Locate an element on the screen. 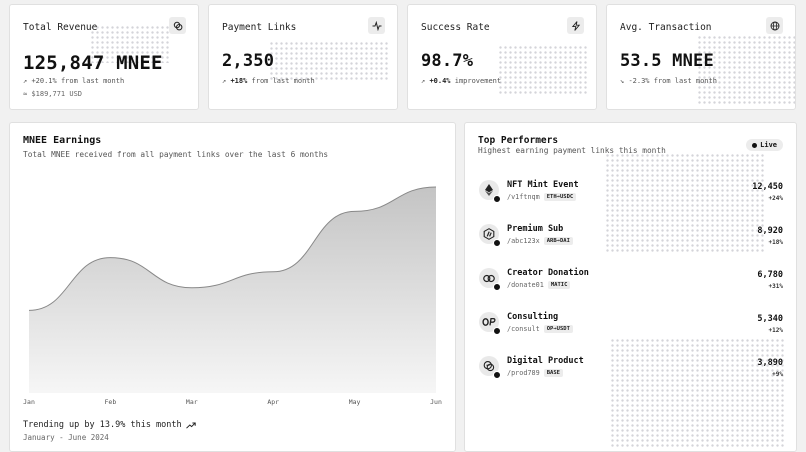  x-tick-label: Jan is located at coordinates (29, 402).